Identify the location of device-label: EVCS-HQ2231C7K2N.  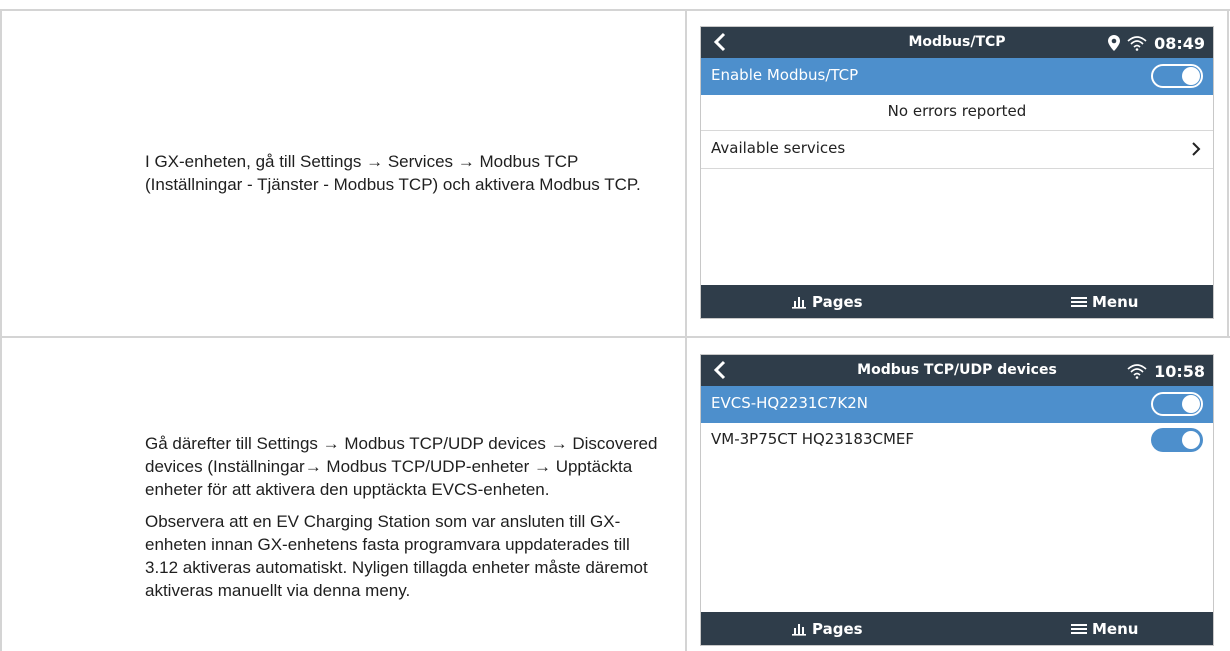
(790, 403).